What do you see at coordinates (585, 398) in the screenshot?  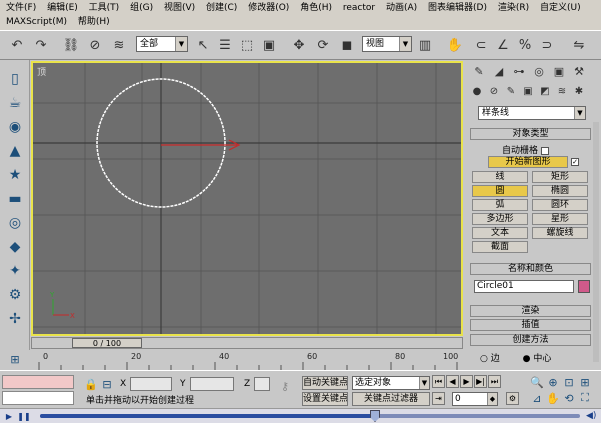 I see `maximize-viewport-icon: ⛶` at bounding box center [585, 398].